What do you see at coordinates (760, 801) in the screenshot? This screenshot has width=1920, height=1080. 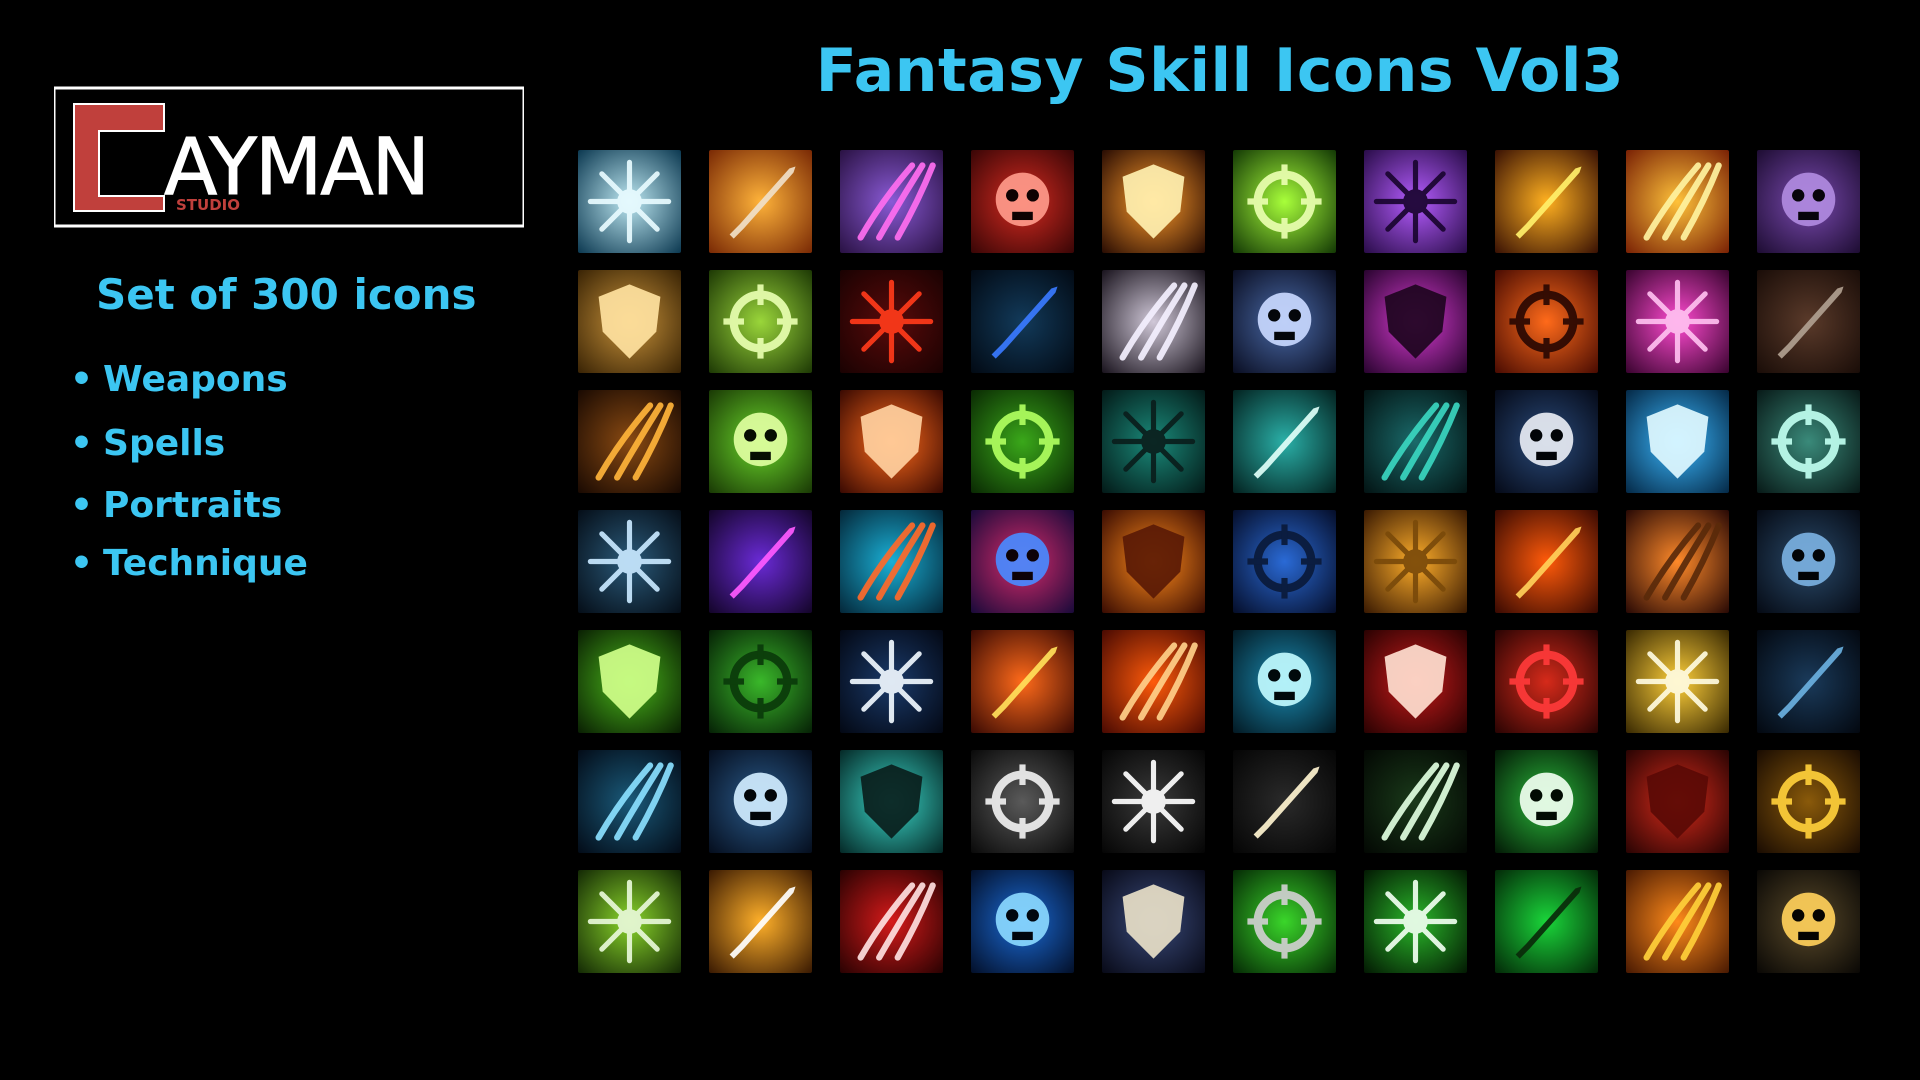 I see `wind-slash-icon` at bounding box center [760, 801].